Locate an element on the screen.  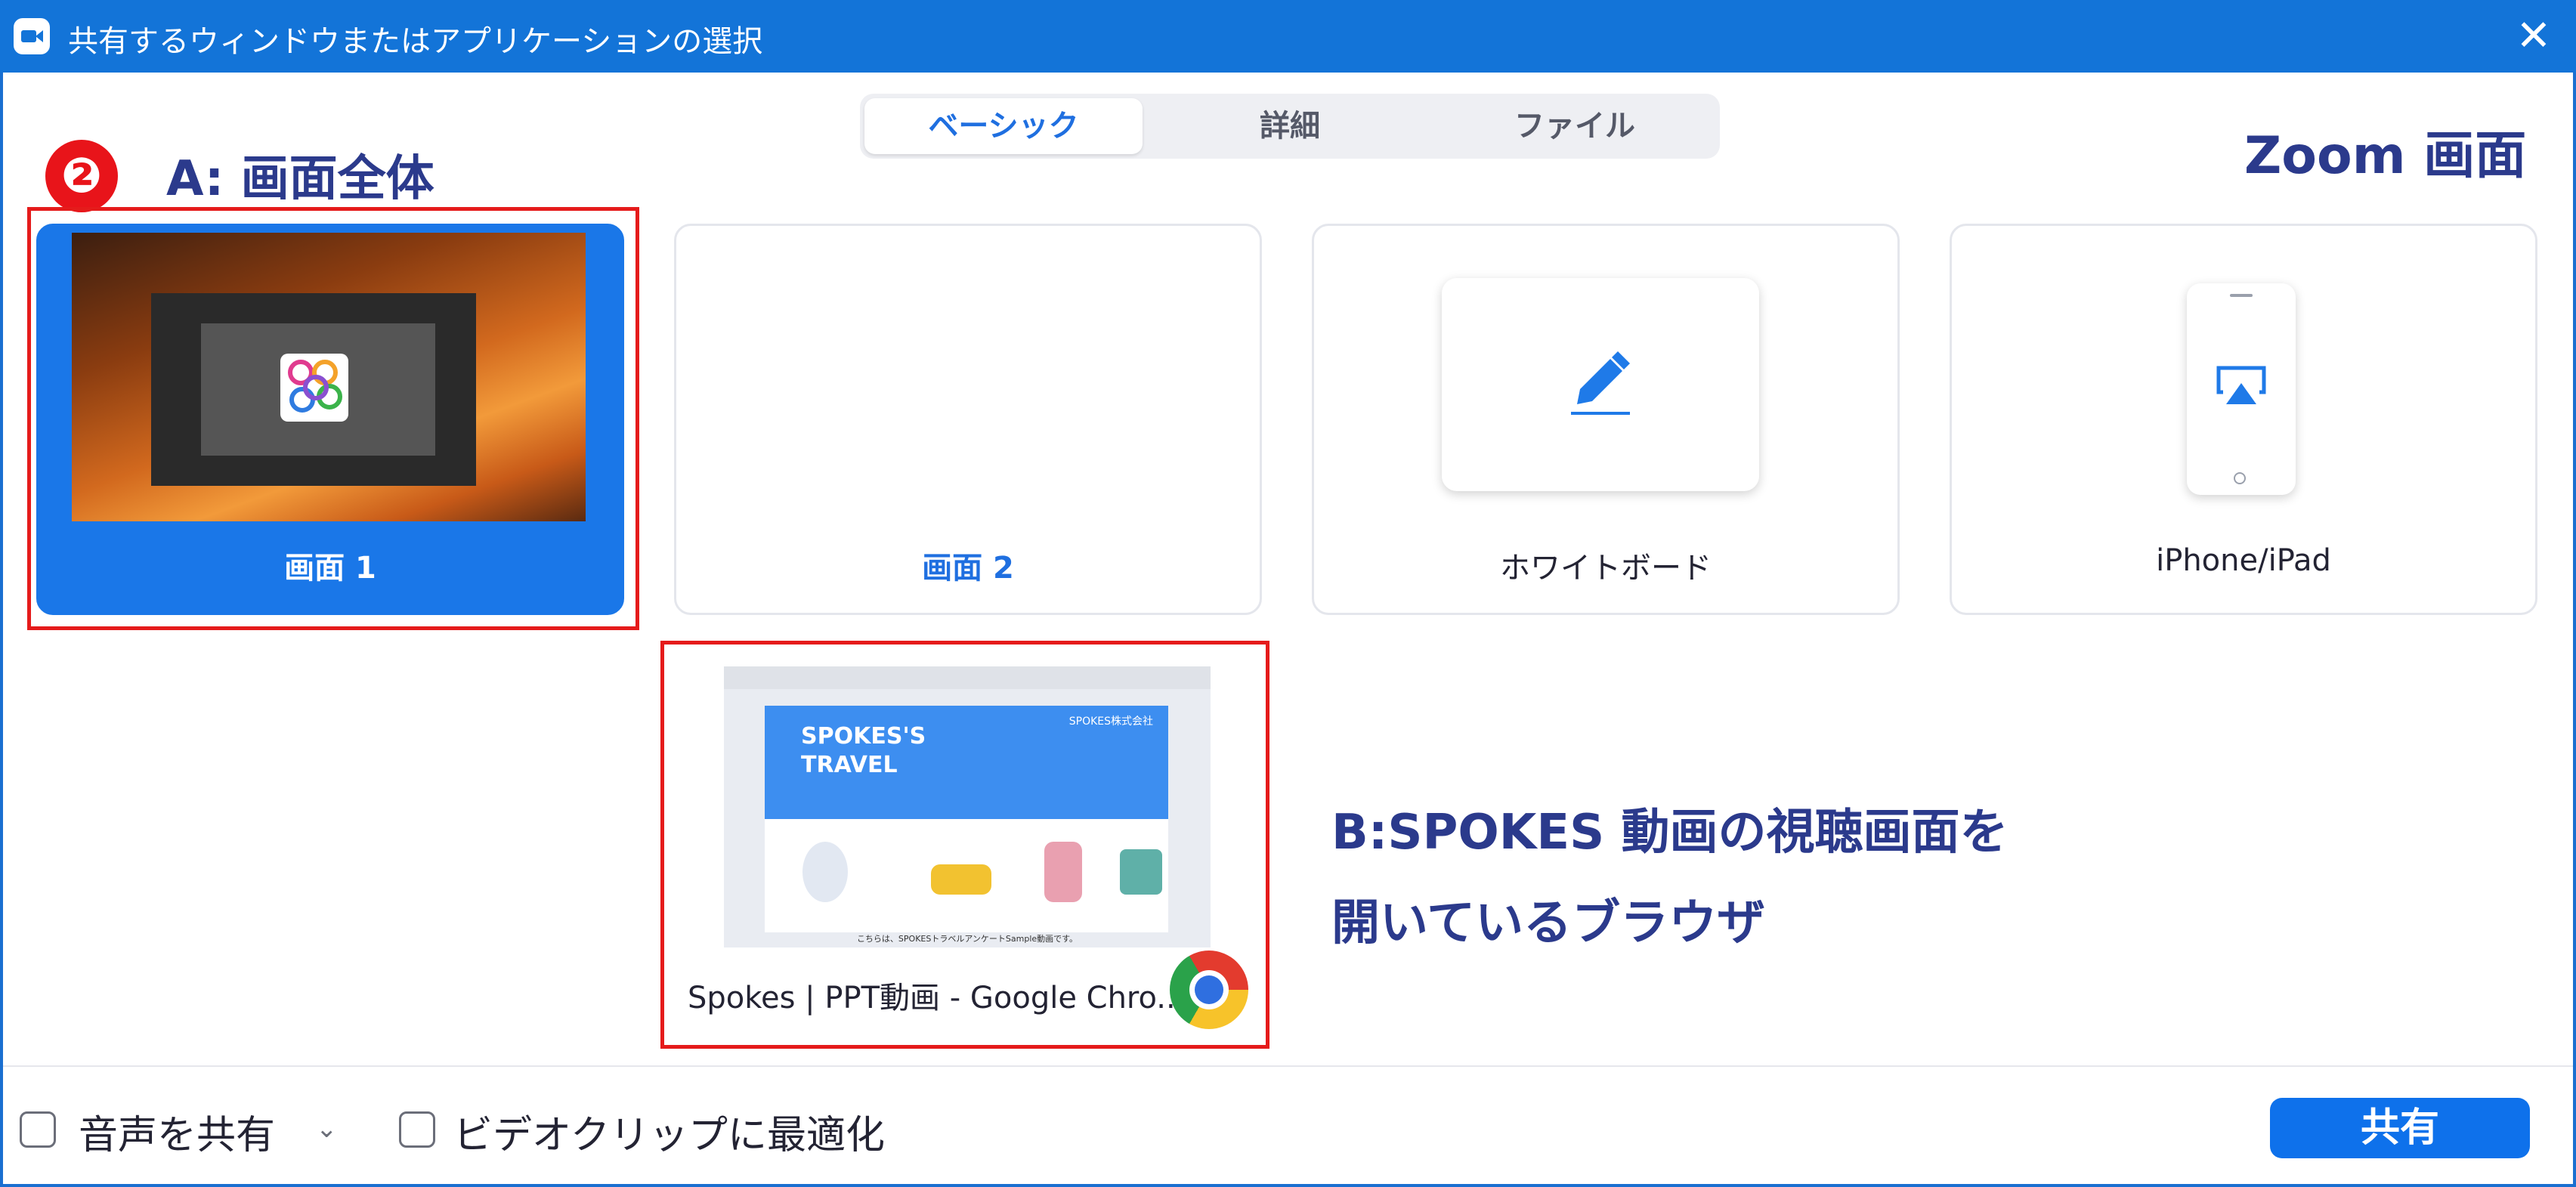
screen-1-thumbnail is located at coordinates (329, 377).